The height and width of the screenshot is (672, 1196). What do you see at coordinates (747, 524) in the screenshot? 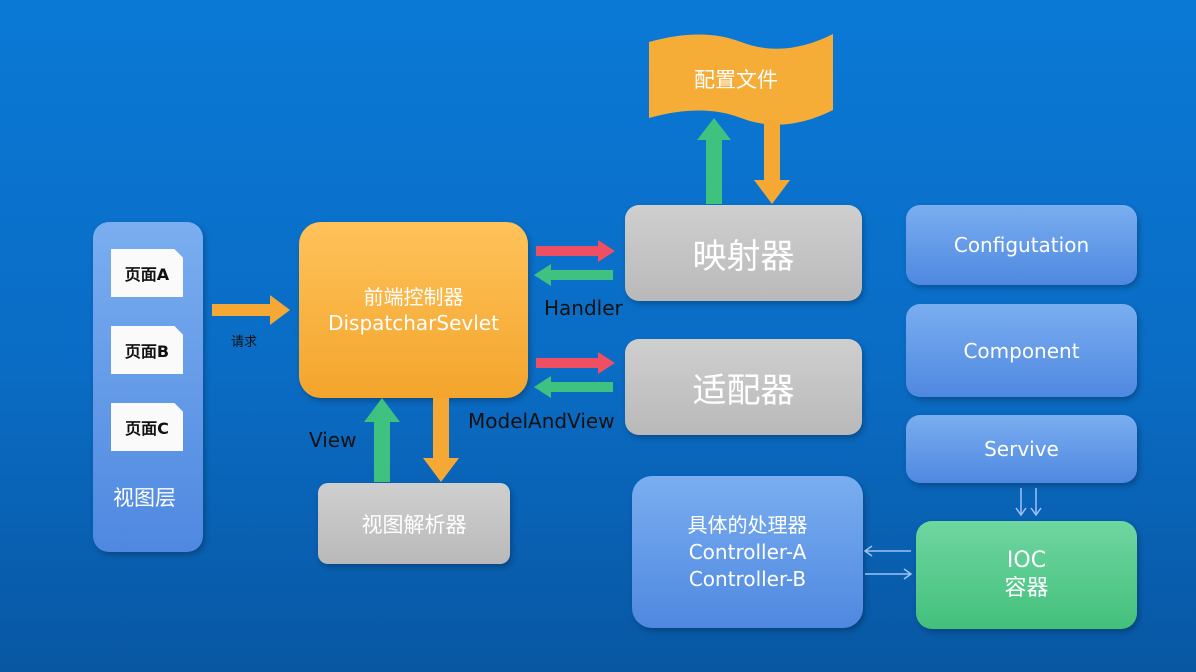
I see `handler-title: 具体的处理器` at bounding box center [747, 524].